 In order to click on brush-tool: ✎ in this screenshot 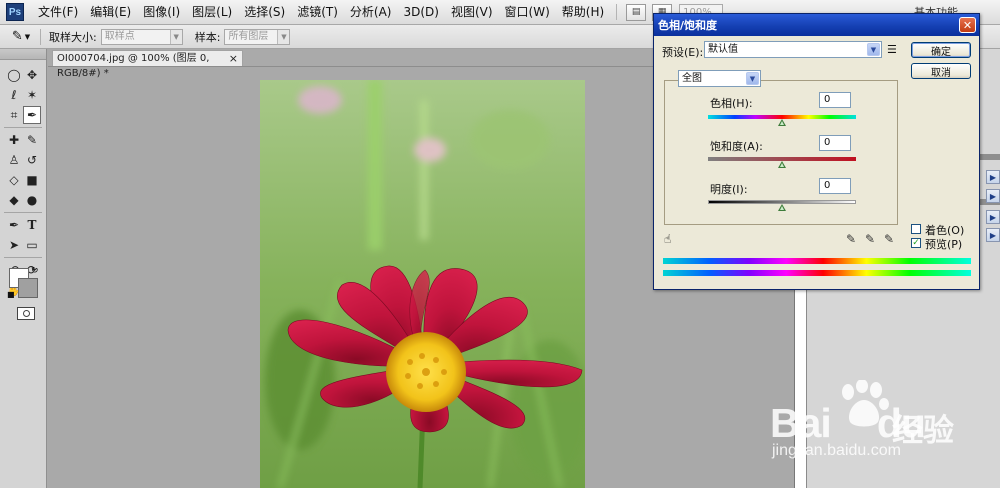, I will do `click(32, 140)`.